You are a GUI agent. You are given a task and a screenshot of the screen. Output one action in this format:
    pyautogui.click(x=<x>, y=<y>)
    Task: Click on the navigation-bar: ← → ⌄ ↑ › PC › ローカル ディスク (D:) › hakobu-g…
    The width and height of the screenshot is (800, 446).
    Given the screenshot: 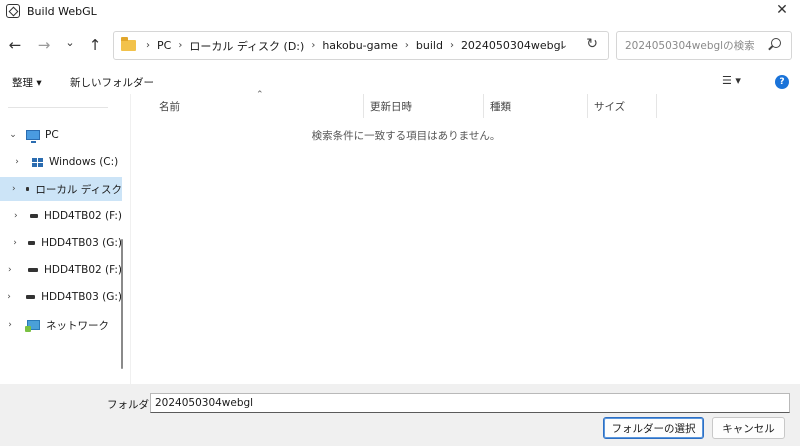 What is the action you would take?
    pyautogui.click(x=400, y=46)
    